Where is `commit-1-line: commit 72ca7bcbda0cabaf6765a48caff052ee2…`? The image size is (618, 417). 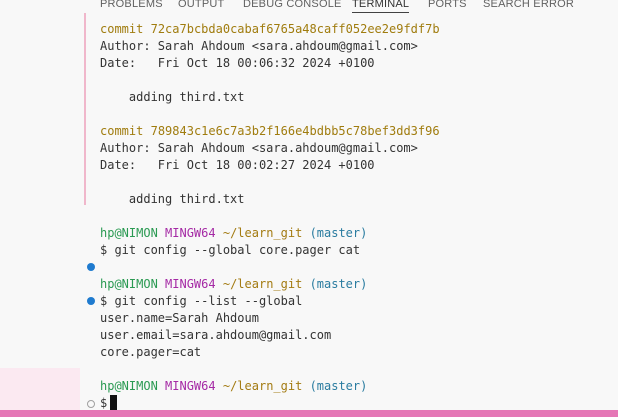 commit-1-line: commit 72ca7bcbda0cabaf6765a48caff052ee2… is located at coordinates (270, 29).